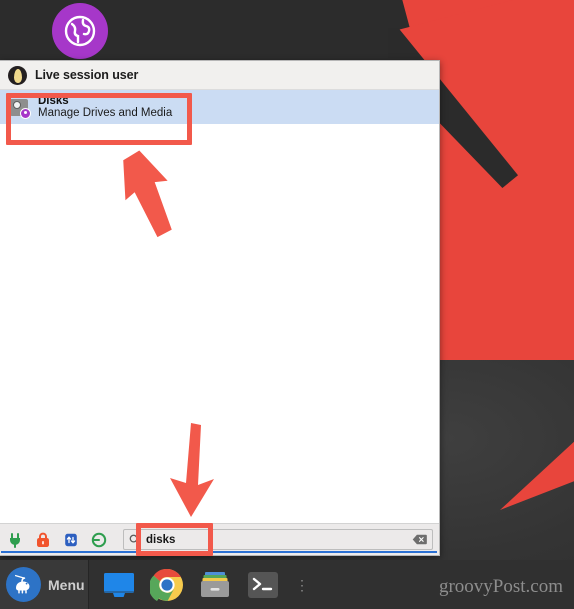 Image resolution: width=574 pixels, height=609 pixels. I want to click on taskbar-overflow-icon: ⋮, so click(302, 585).